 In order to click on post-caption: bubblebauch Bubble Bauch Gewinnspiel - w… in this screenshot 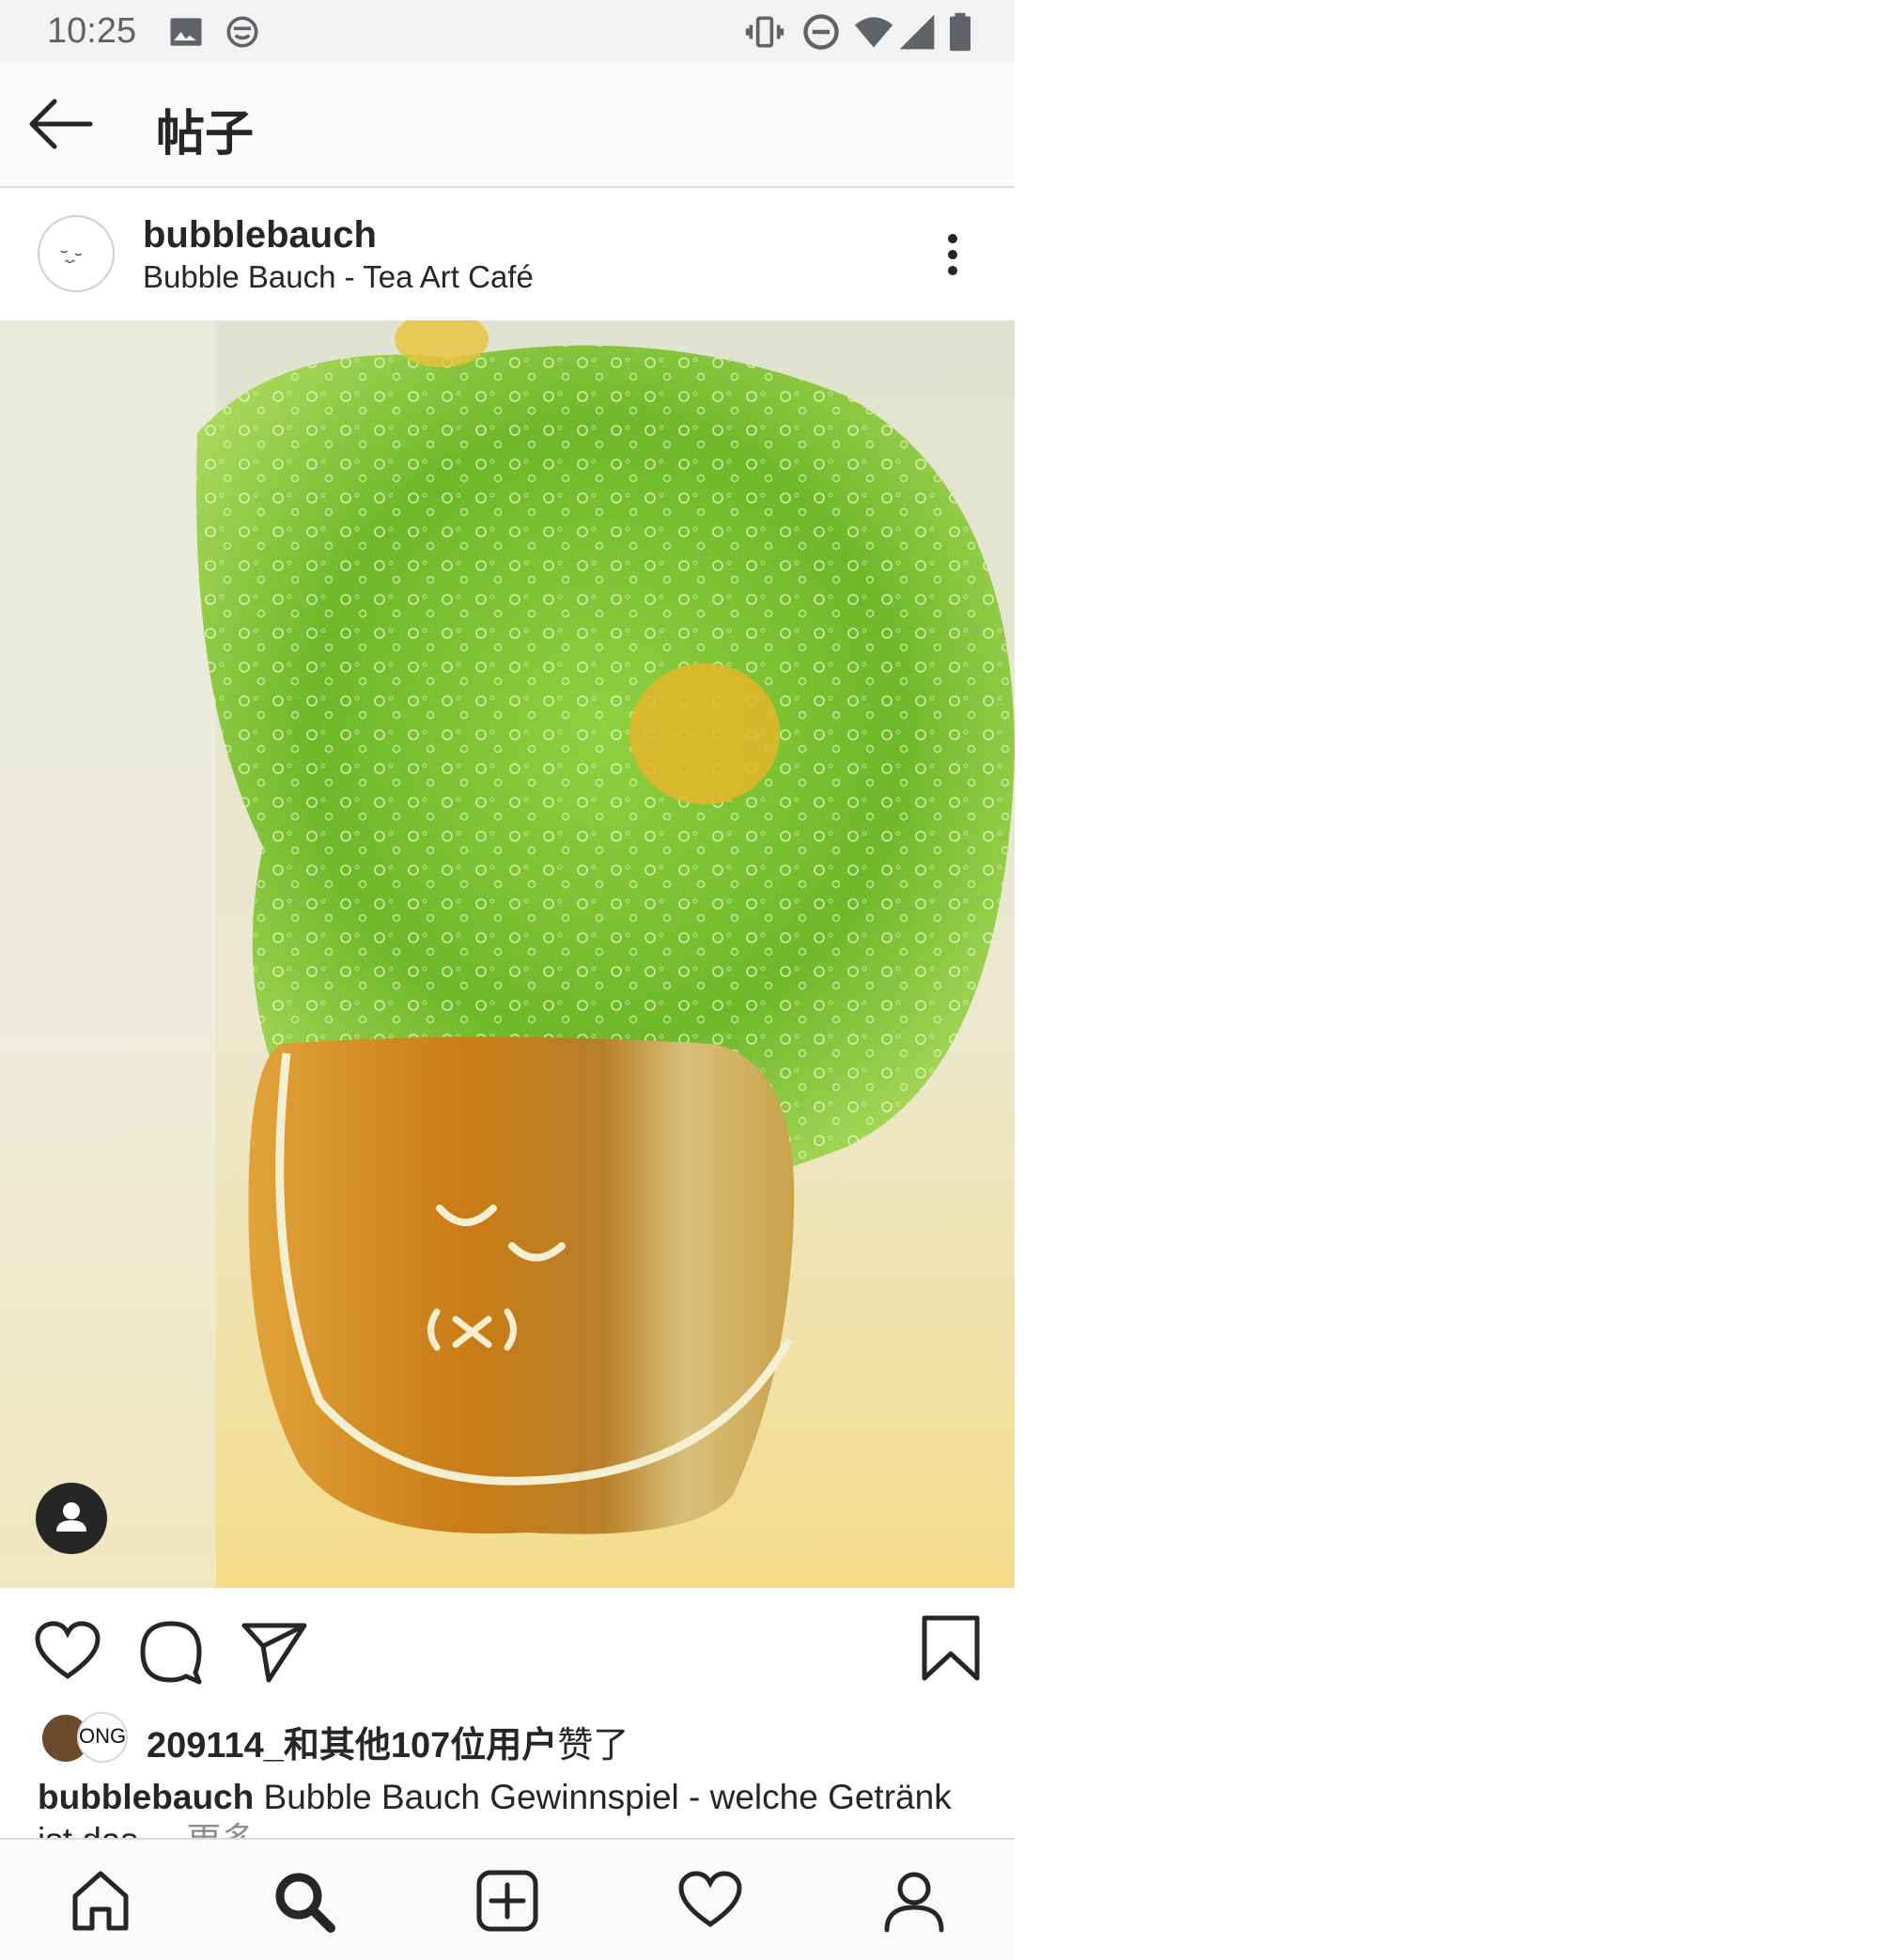, I will do `click(507, 1807)`.